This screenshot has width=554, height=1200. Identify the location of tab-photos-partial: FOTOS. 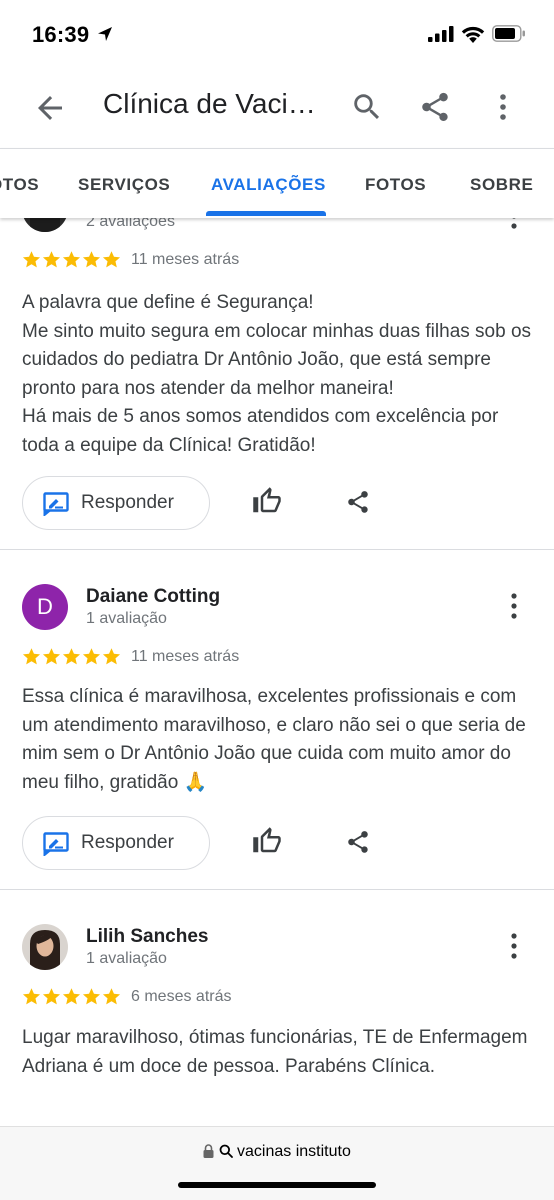
(19, 185).